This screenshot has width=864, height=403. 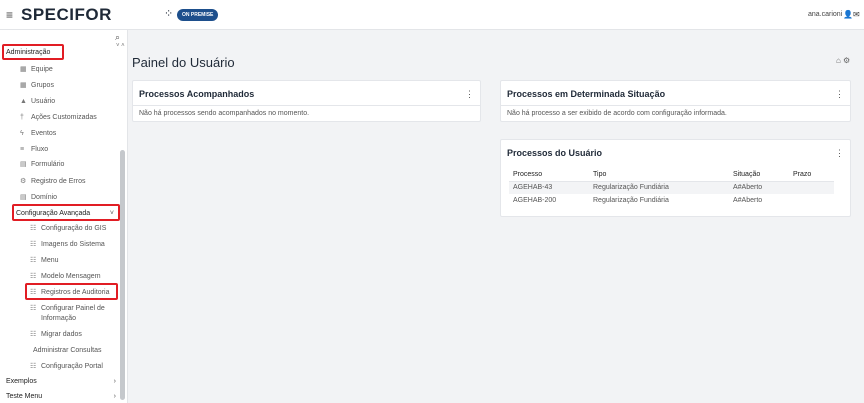 I want to click on sidebar-item-menu: ☷ Menu, so click(x=44, y=261).